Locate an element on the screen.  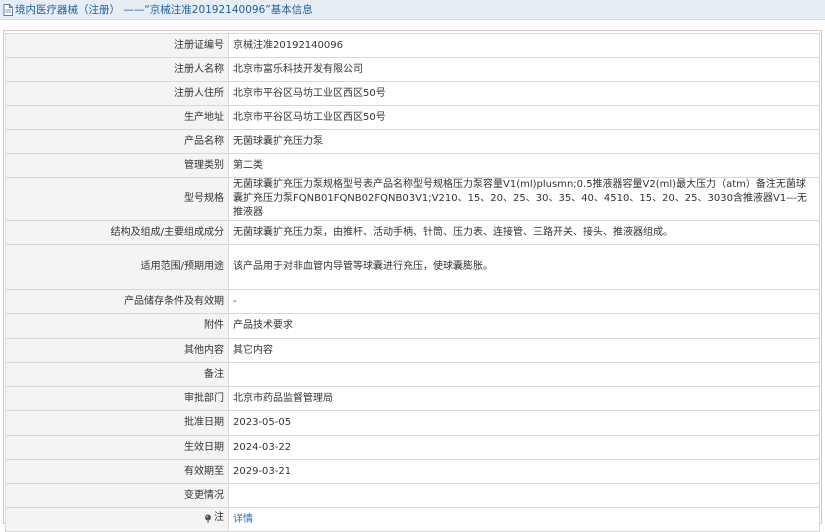
row-value-changes is located at coordinates (524, 495).